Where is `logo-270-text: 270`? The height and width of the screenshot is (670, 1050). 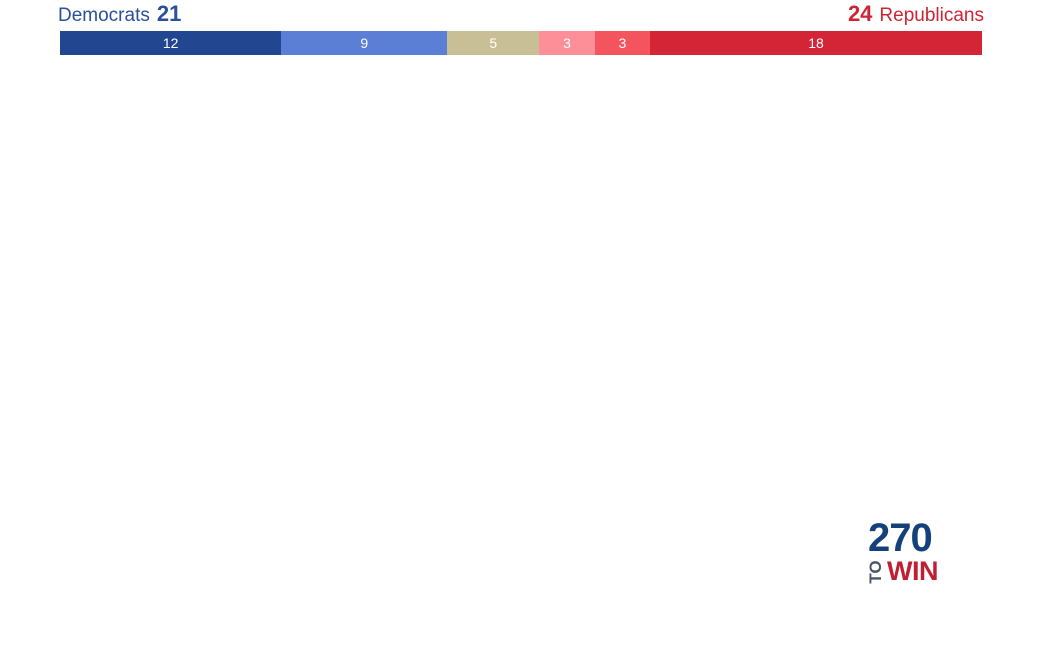 logo-270-text: 270 is located at coordinates (900, 538).